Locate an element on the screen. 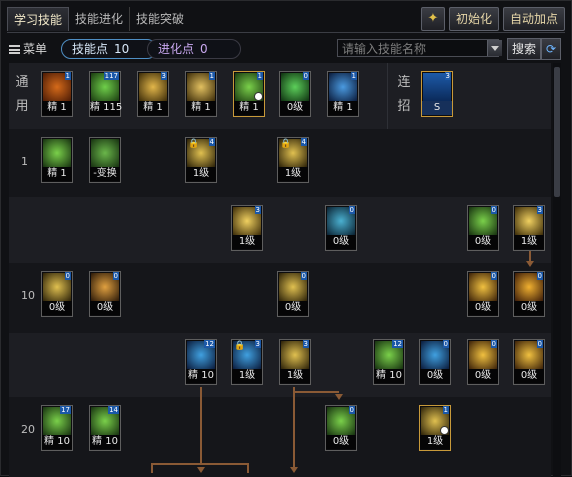  vertical-scrollbar is located at coordinates (557, 270).